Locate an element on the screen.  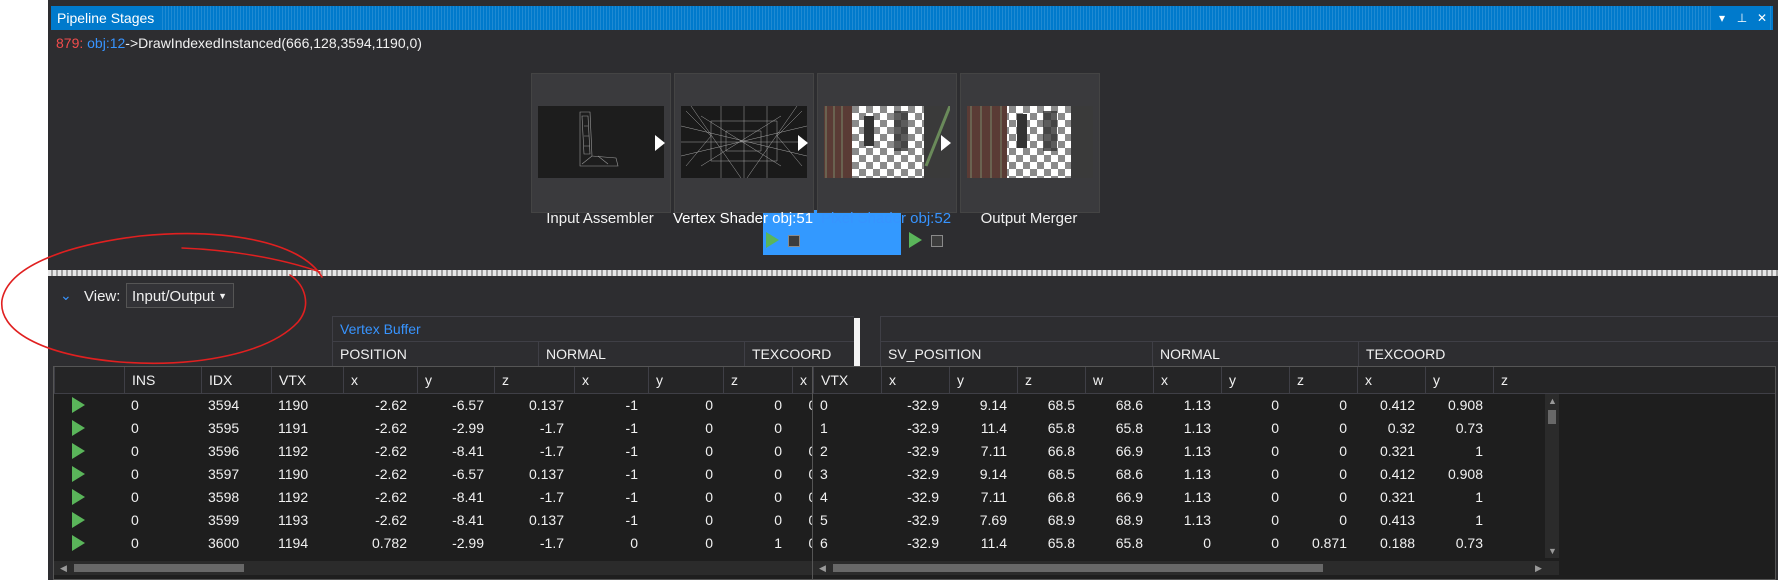
stage-pixel-shader is located at coordinates (887, 143).